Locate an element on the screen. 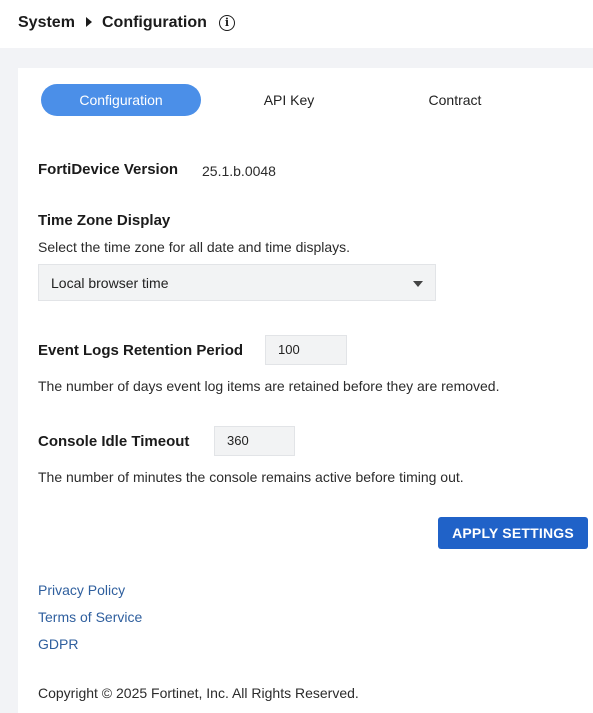 Image resolution: width=593 pixels, height=713 pixels. caret-down-icon is located at coordinates (418, 284).